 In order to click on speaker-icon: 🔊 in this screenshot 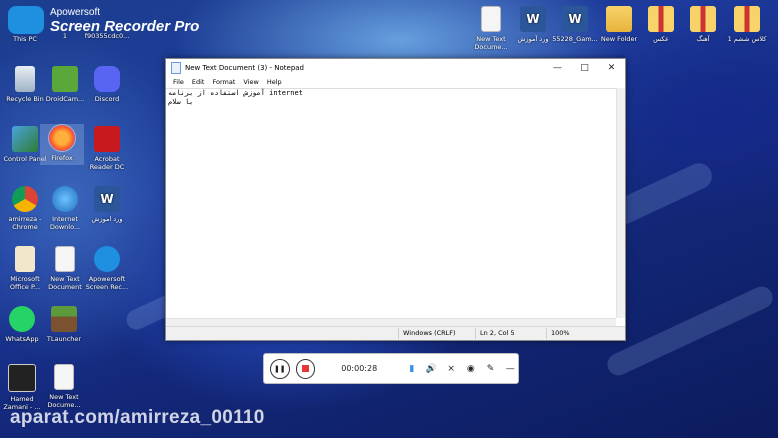, I will do `click(432, 369)`.